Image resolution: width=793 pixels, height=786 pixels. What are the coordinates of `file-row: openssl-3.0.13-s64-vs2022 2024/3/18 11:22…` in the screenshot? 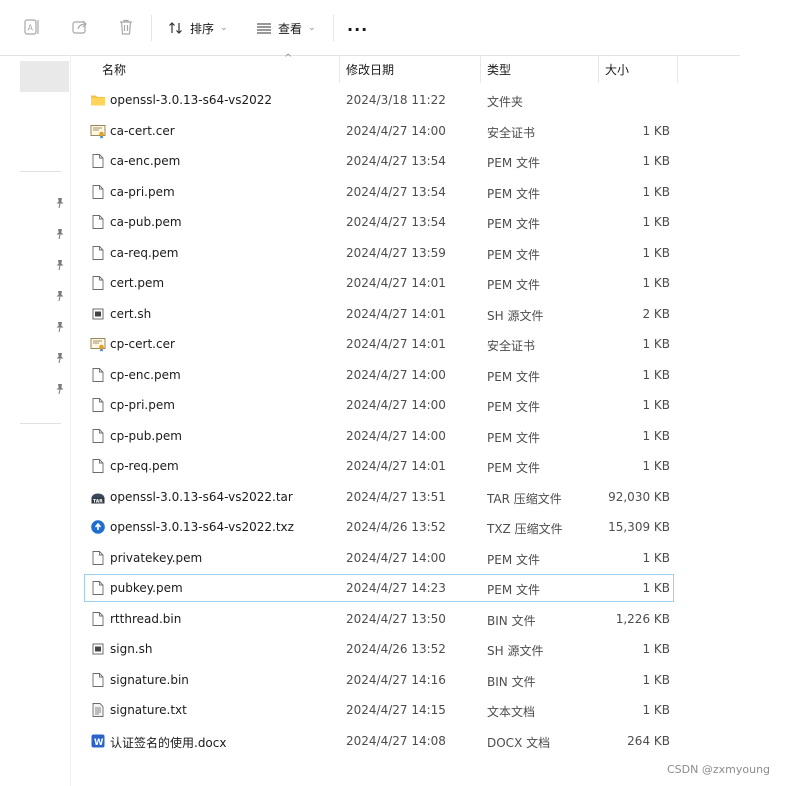 It's located at (379, 100).